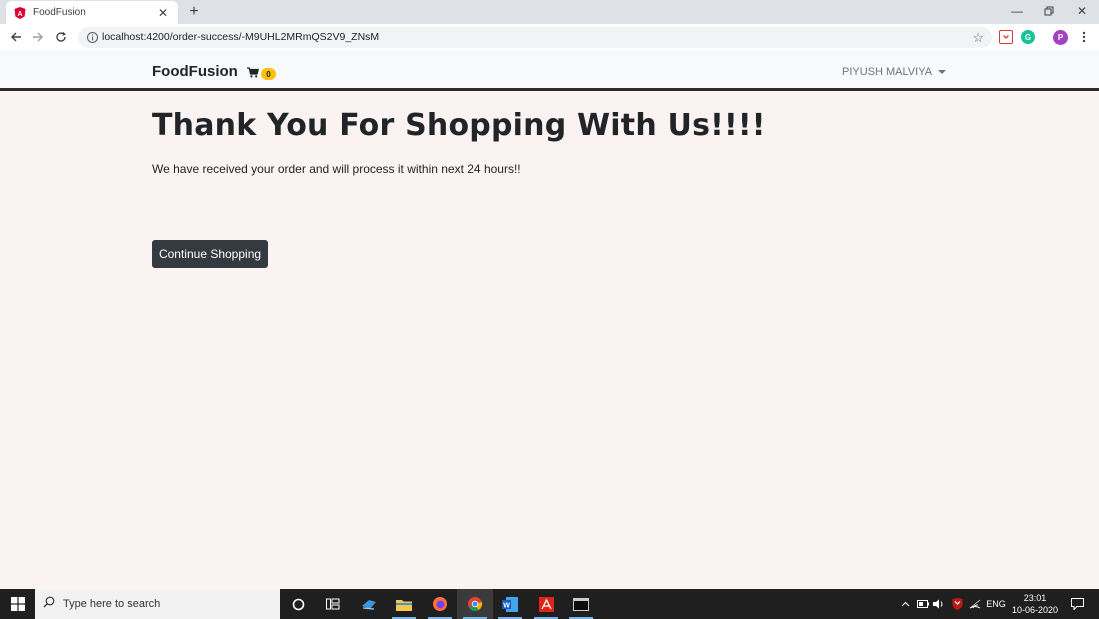 The height and width of the screenshot is (619, 1099). Describe the element at coordinates (49, 604) in the screenshot. I see `search-icon` at that location.